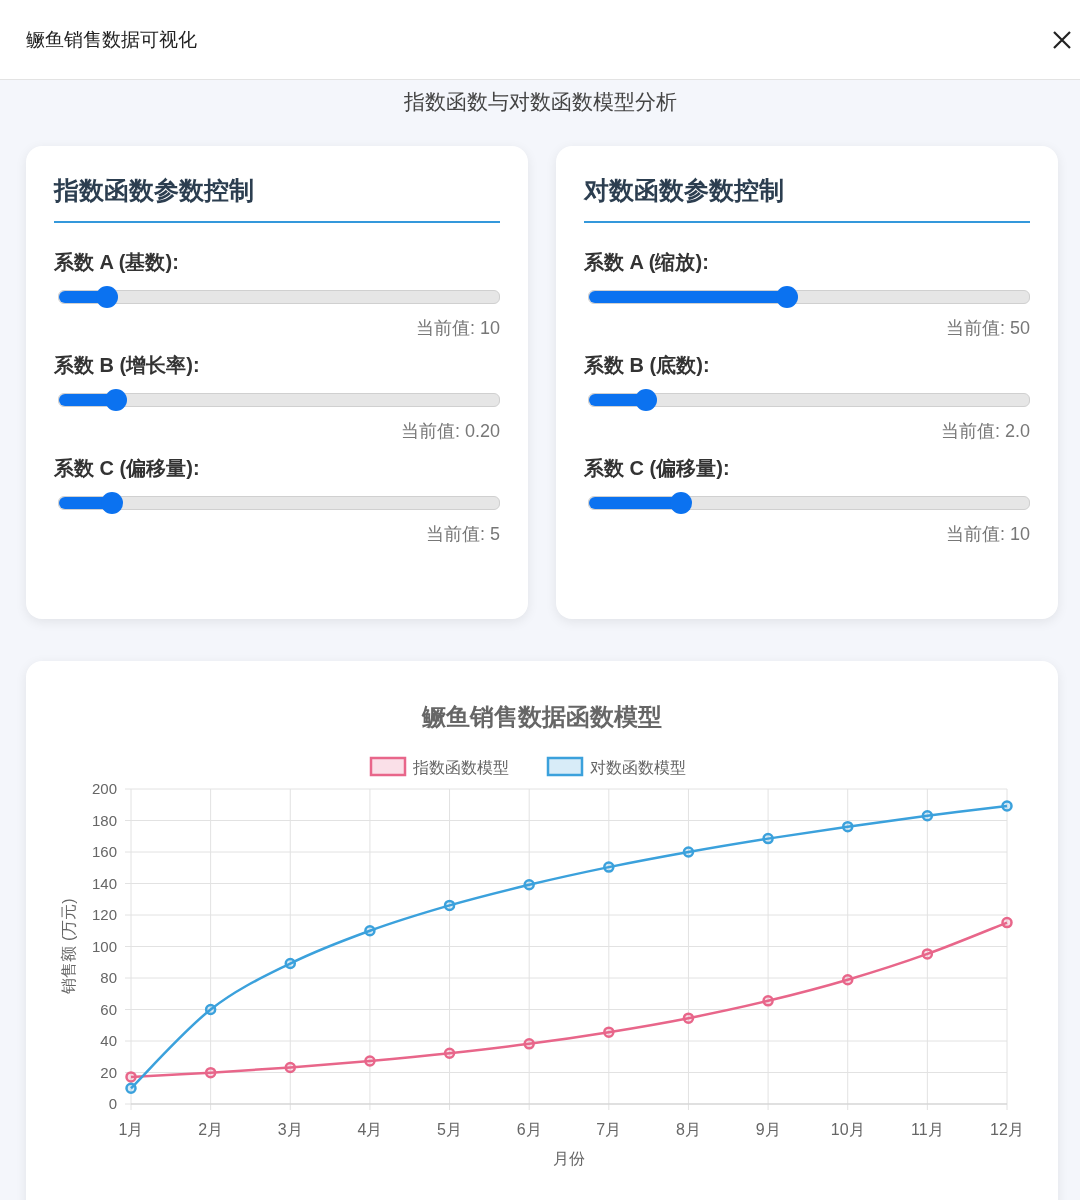 The image size is (1080, 1200). I want to click on x-axis-title: 月份, so click(569, 1158).